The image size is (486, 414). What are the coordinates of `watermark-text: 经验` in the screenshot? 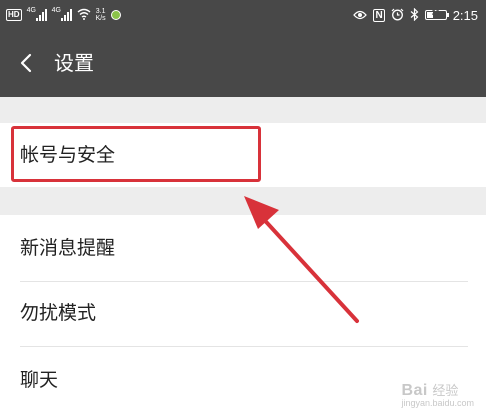 It's located at (445, 390).